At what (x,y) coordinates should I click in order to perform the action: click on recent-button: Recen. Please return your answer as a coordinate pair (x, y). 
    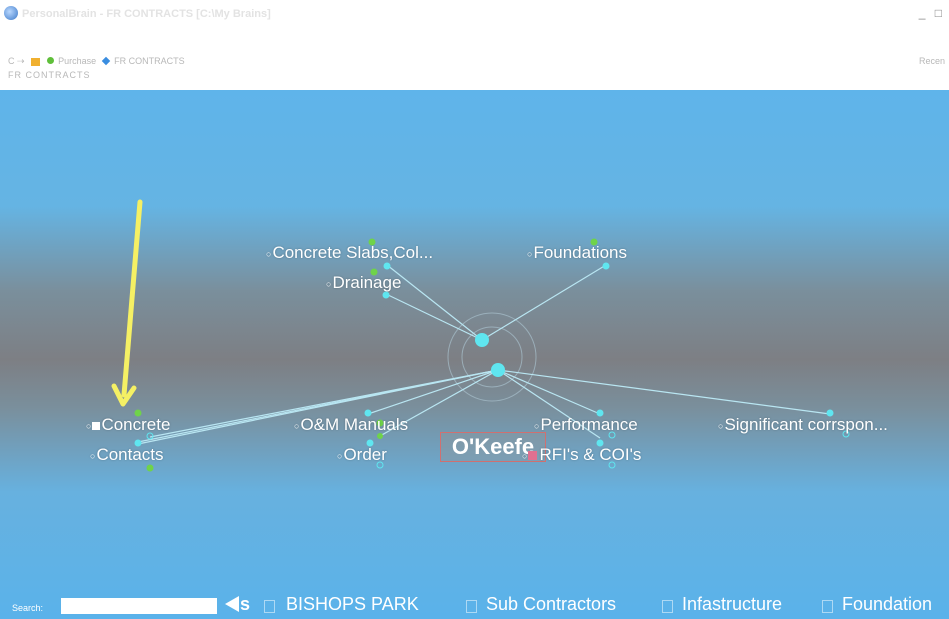
    Looking at the image, I should click on (932, 61).